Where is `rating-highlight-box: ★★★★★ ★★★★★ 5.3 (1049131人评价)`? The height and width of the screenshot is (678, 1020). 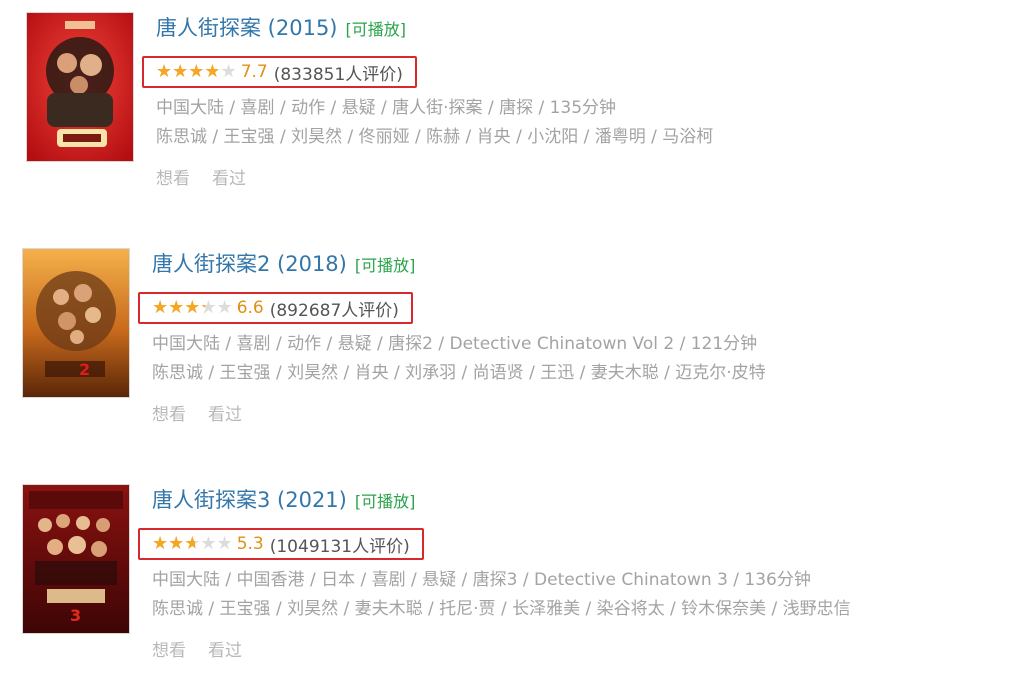 rating-highlight-box: ★★★★★ ★★★★★ 5.3 (1049131人评价) is located at coordinates (281, 544).